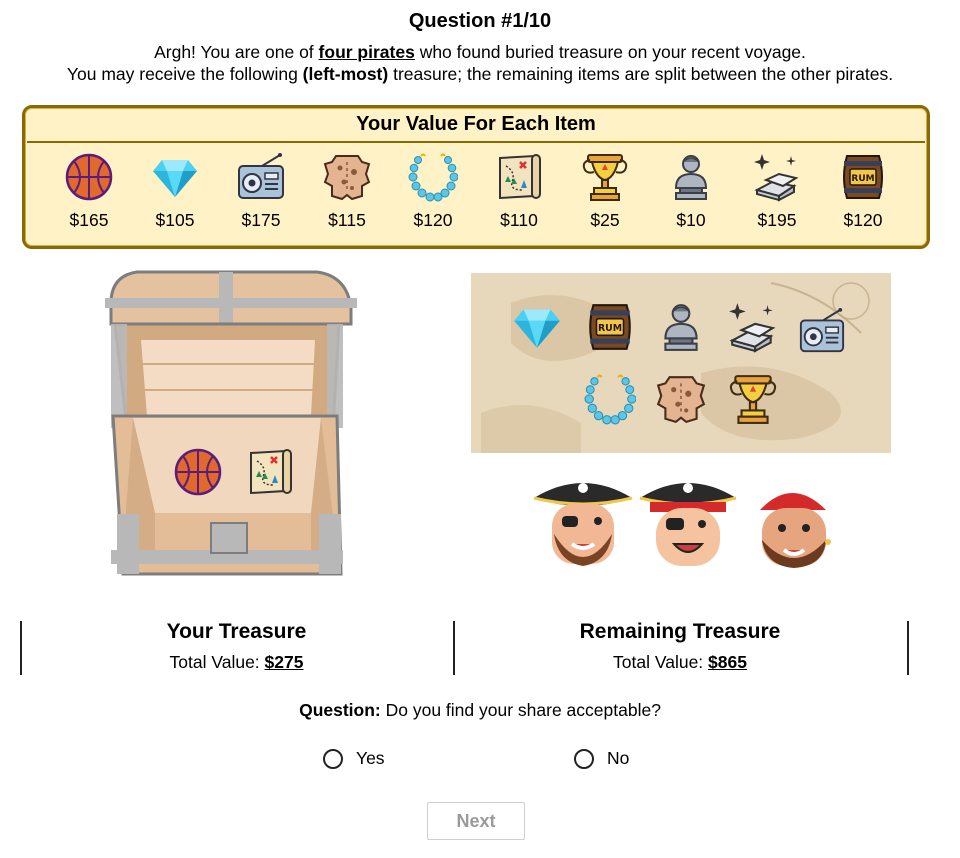  What do you see at coordinates (605, 220) in the screenshot?
I see `item-price: $25` at bounding box center [605, 220].